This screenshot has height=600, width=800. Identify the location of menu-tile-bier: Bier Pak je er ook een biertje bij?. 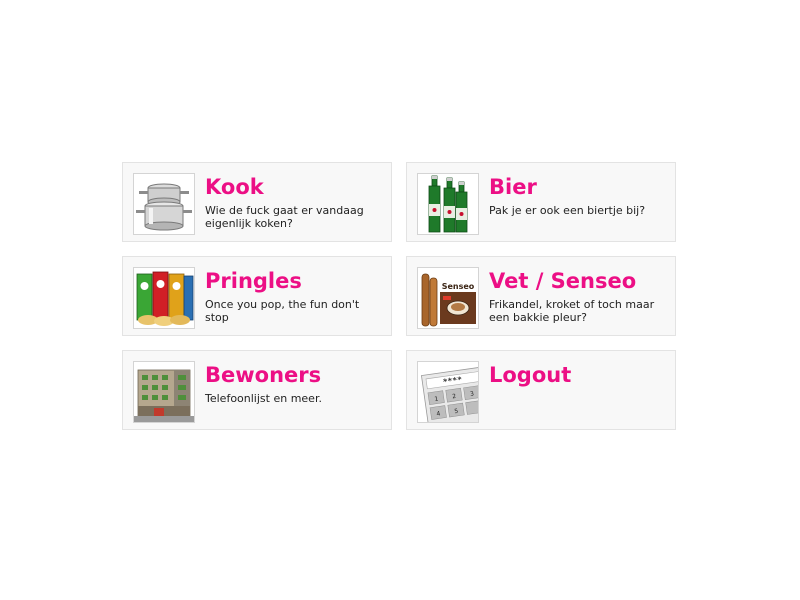
(541, 202).